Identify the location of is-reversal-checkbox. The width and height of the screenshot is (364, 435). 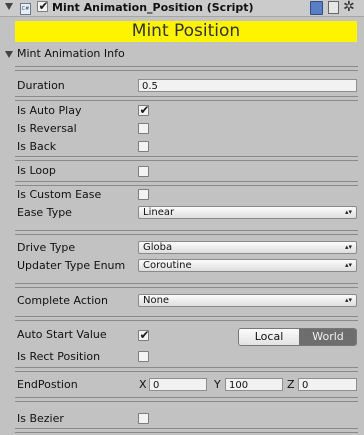
(143, 128).